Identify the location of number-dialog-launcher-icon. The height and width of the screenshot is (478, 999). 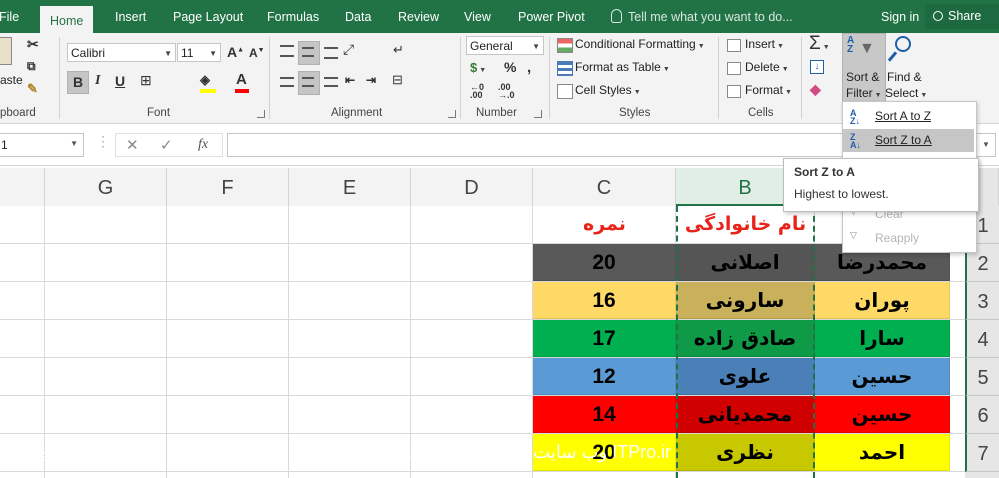
(538, 114).